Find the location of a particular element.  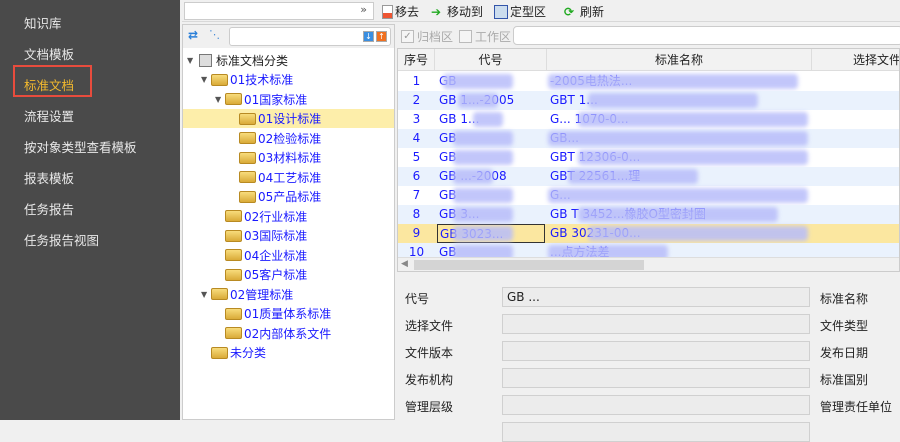

toolbar: » 移去 ➔ 移动到 定型区 ⟳ 刷新 is located at coordinates (541, 11).